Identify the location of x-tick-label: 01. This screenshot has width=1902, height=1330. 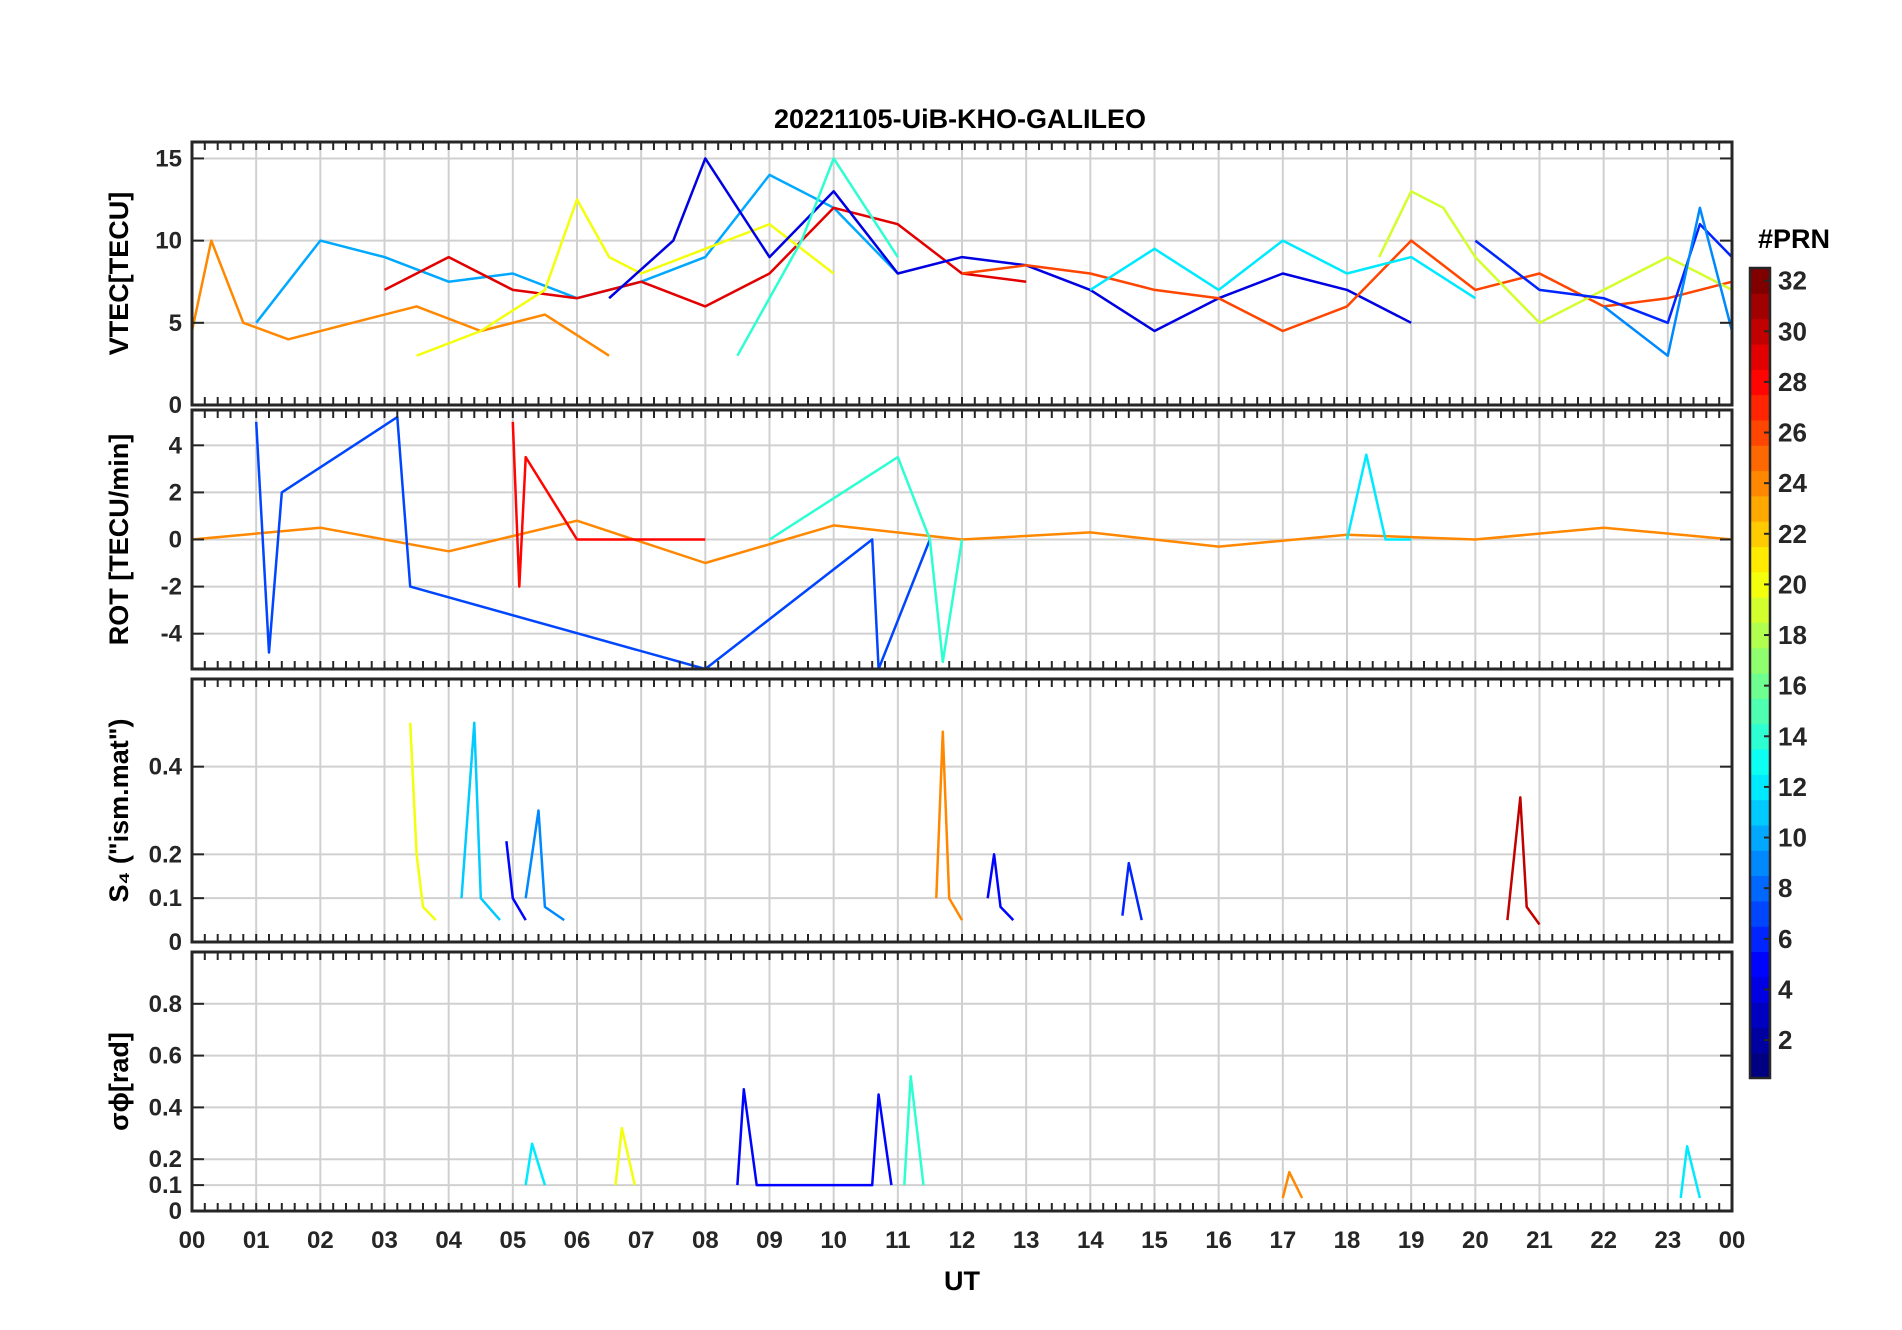
(256, 1240).